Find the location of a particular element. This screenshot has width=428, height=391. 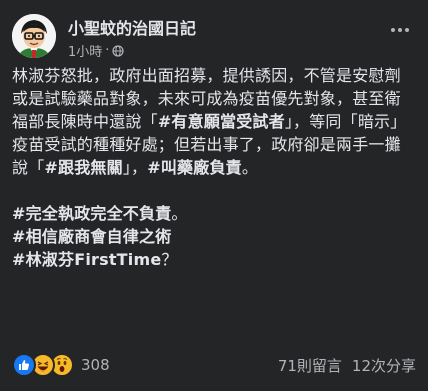

hashtag-link: #完全執政完全不負責 is located at coordinates (91, 213).